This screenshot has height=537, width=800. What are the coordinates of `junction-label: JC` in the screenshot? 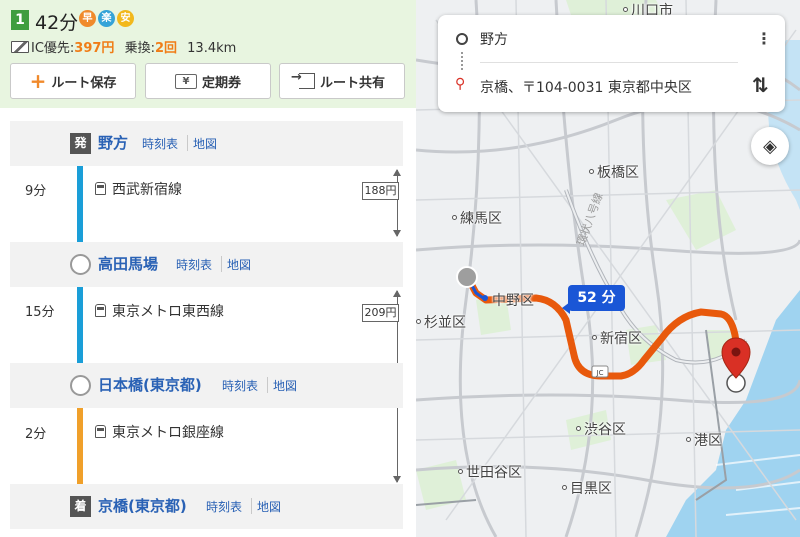 It's located at (600, 373).